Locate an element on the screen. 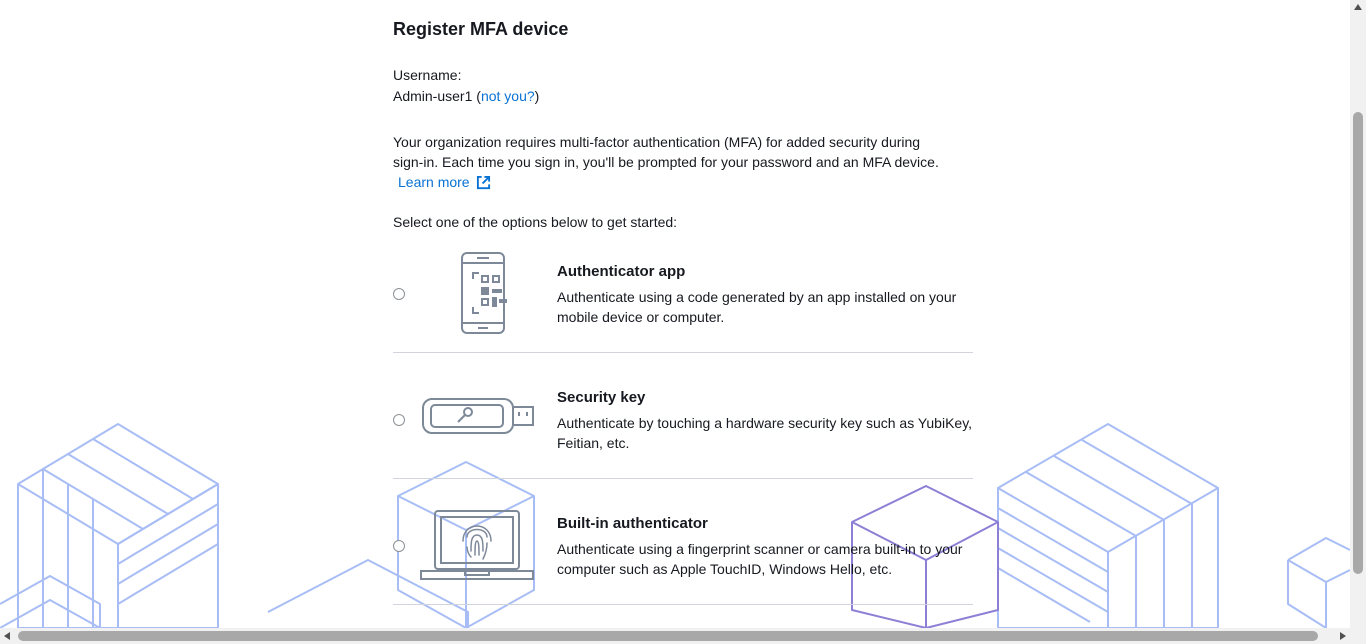  scroll-up-arrow-icon is located at coordinates (1358, 7).